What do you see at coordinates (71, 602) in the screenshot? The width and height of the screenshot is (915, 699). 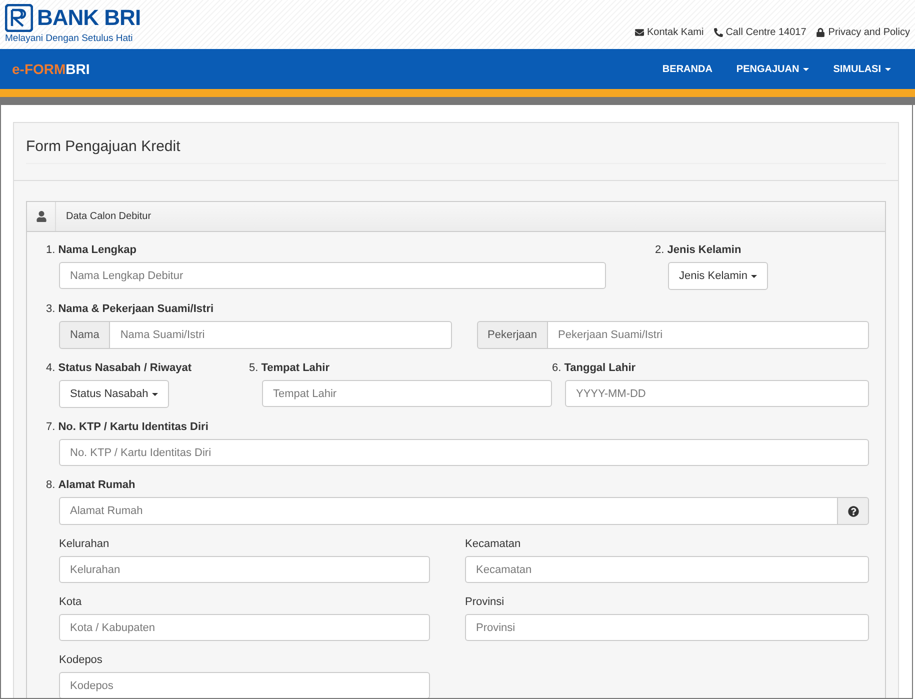 I see `field-label: Kota` at bounding box center [71, 602].